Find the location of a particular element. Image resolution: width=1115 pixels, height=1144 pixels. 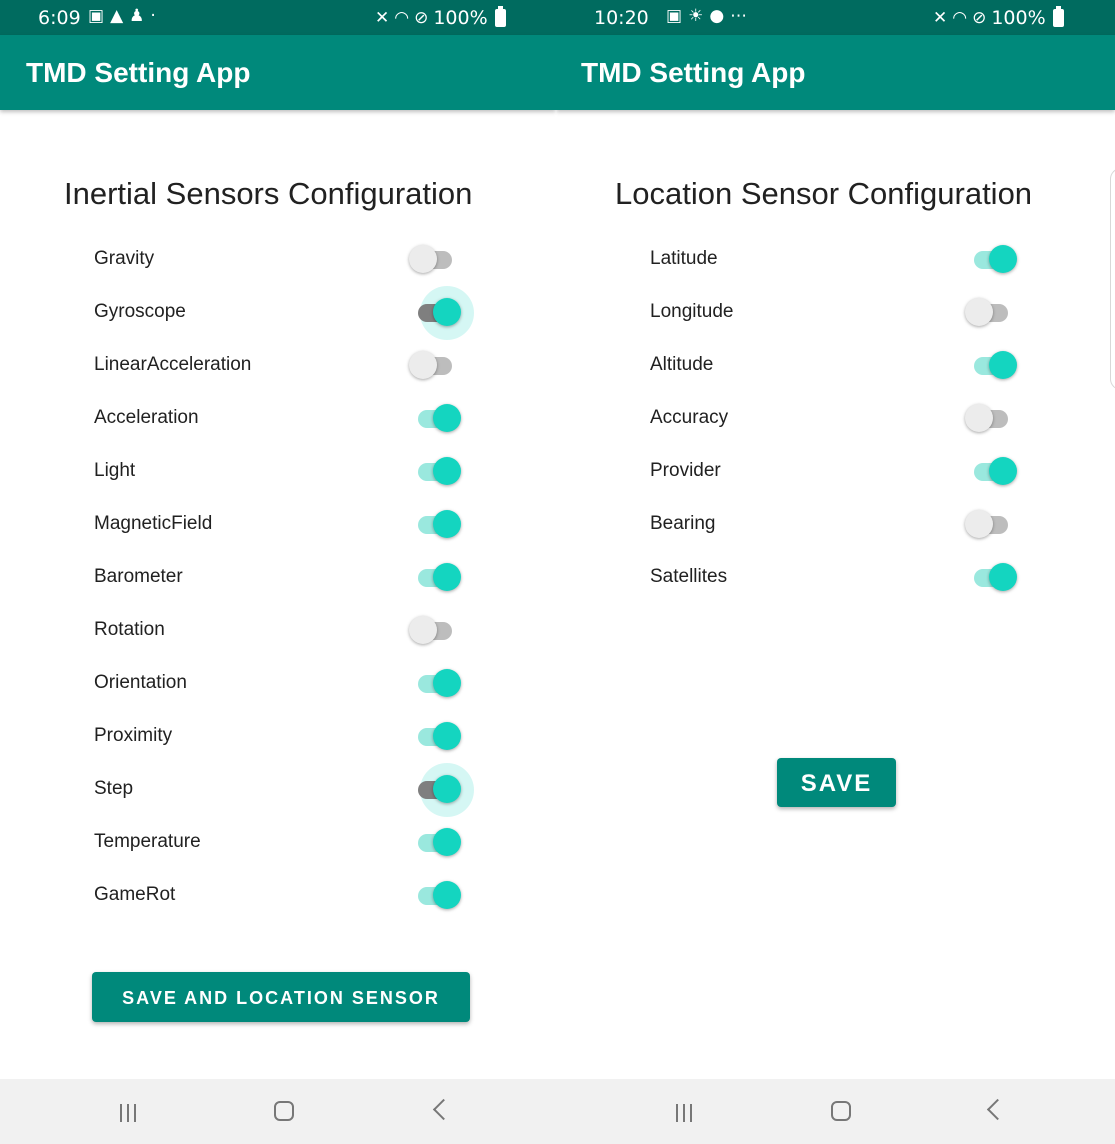

sensor-label: Gravity is located at coordinates (124, 258).